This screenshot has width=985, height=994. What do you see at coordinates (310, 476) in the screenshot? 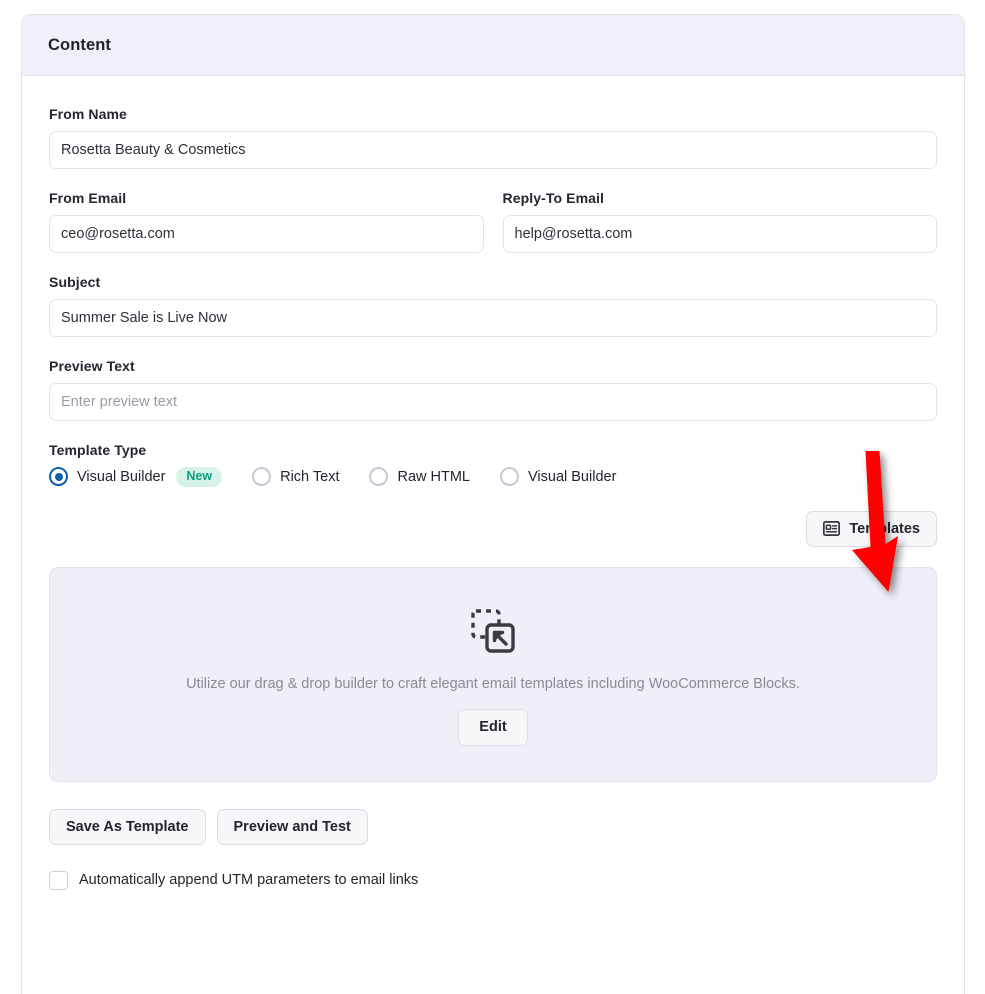
I see `radio-label: Rich Text` at bounding box center [310, 476].